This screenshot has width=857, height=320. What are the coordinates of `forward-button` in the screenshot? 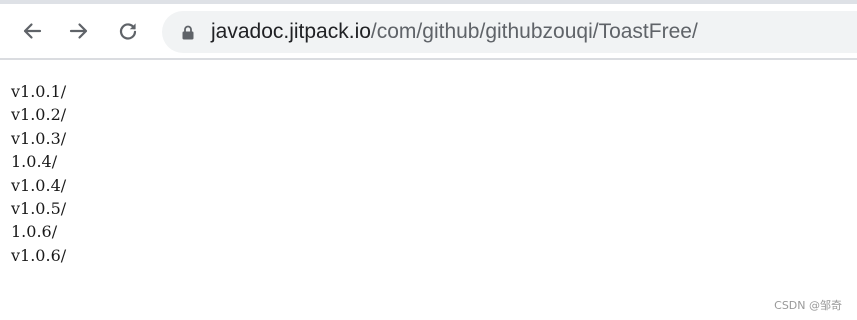 It's located at (79, 31).